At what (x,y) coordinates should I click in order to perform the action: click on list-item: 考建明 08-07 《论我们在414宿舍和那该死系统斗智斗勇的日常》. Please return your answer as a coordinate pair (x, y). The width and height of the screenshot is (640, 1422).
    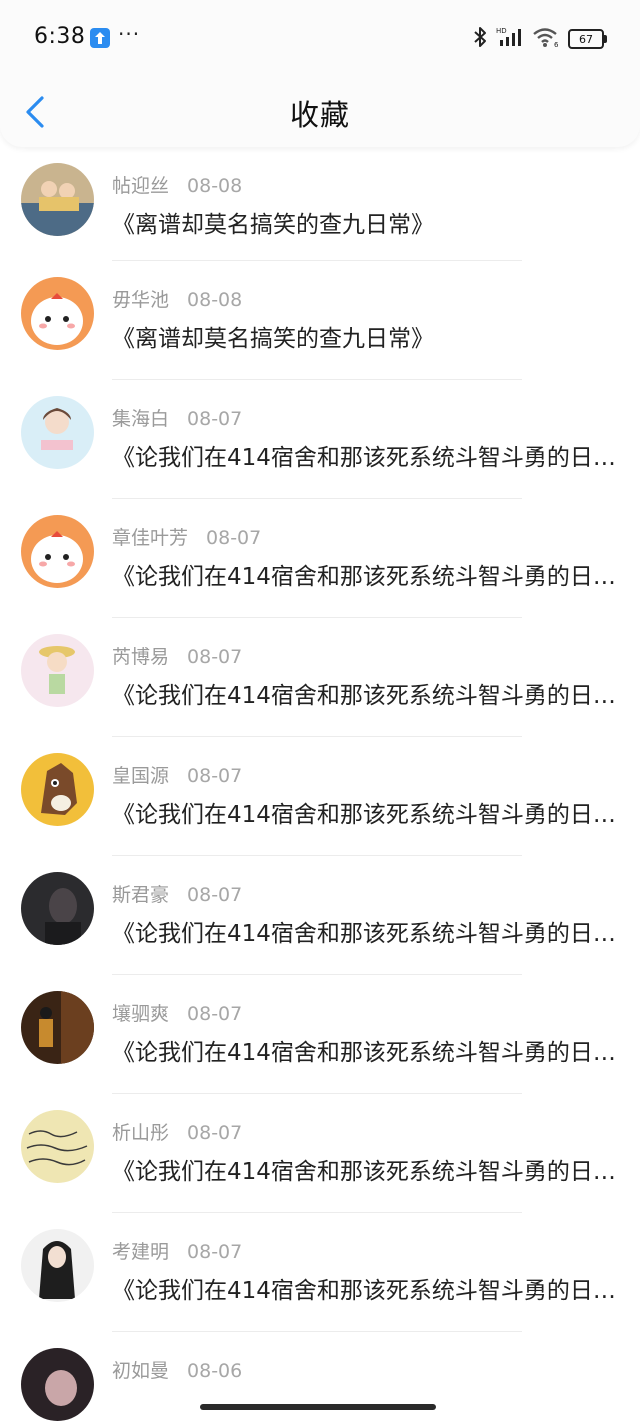
    Looking at the image, I should click on (320, 1272).